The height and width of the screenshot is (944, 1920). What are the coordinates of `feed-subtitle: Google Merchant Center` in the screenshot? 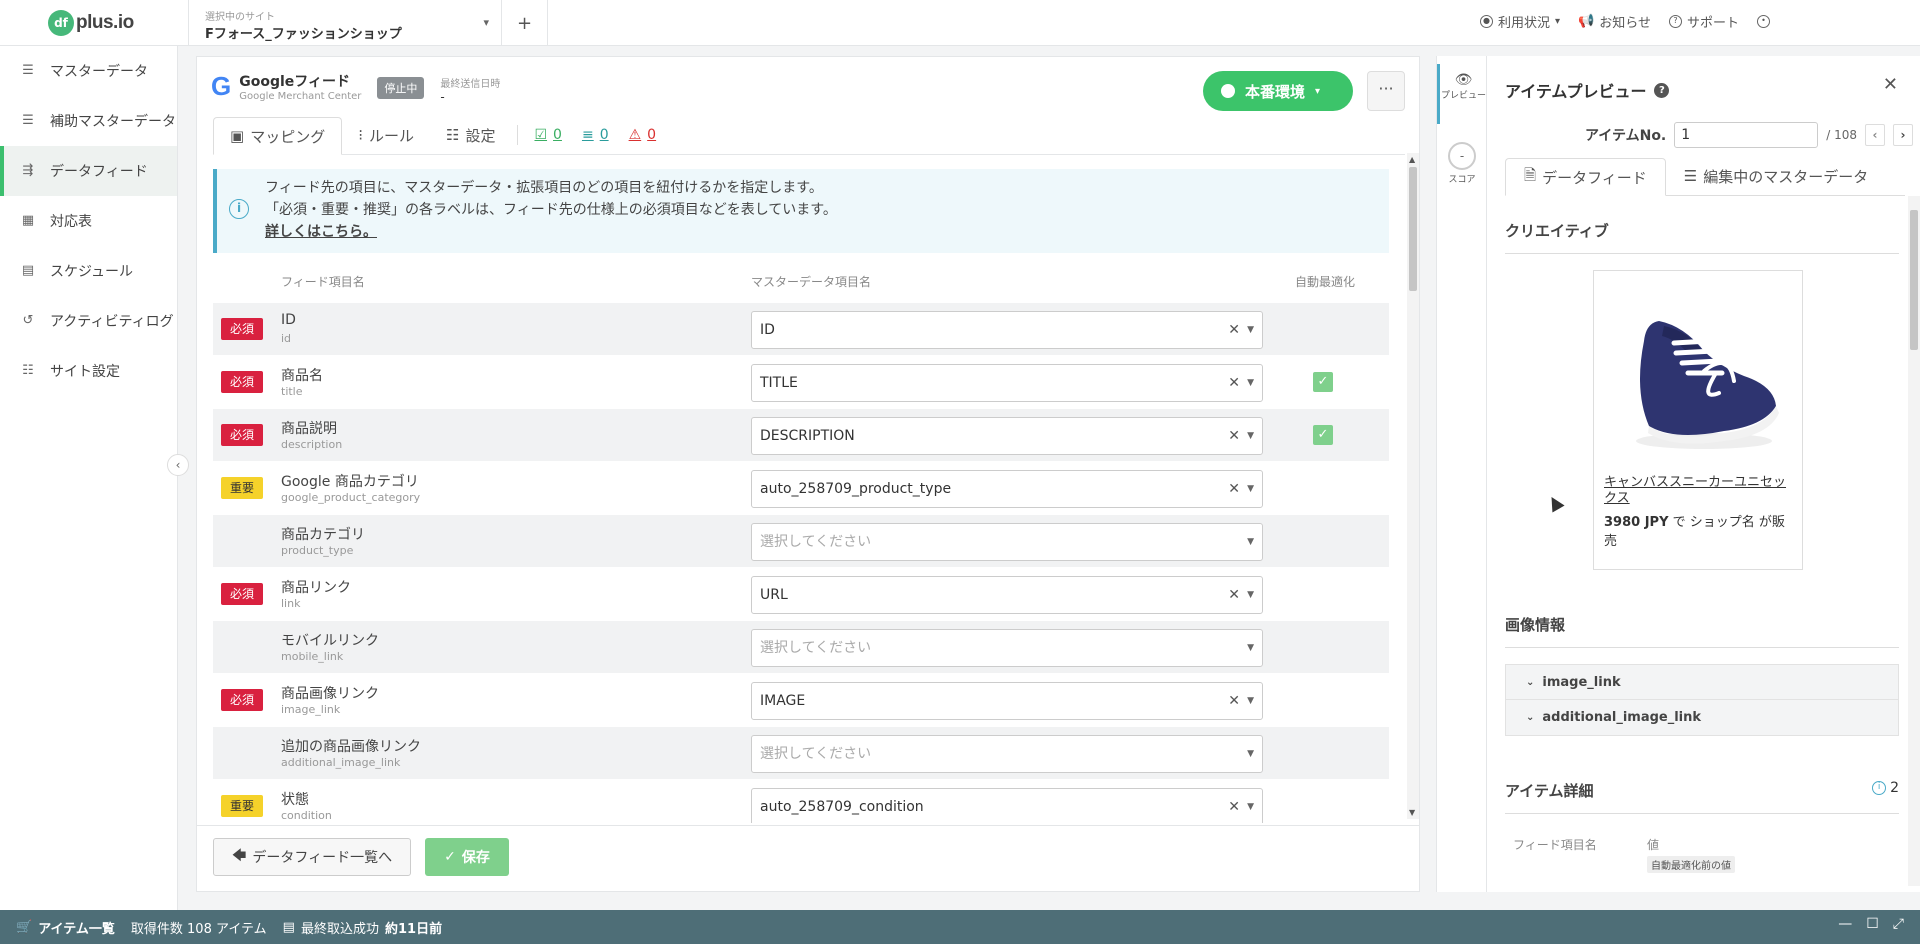 It's located at (300, 96).